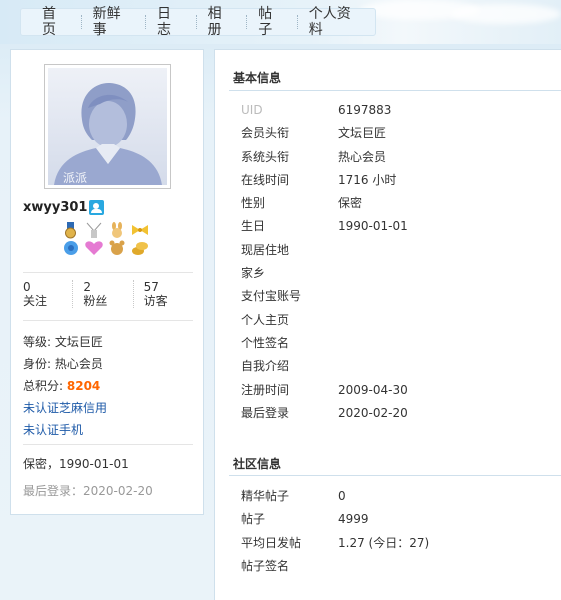  Describe the element at coordinates (384, 542) in the screenshot. I see `info-value: 1.27 (今日：27)` at that location.